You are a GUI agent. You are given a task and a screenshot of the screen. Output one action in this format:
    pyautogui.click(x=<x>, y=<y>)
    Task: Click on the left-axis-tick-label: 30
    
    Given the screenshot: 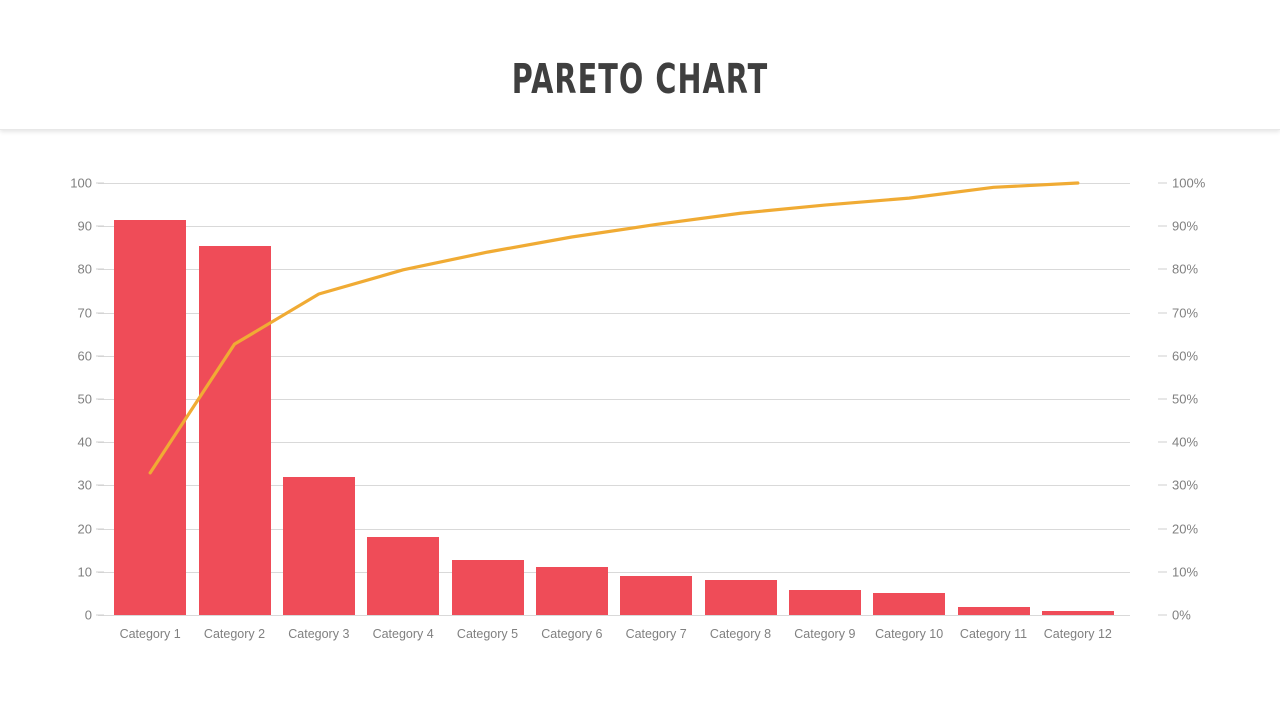 What is the action you would take?
    pyautogui.click(x=84, y=485)
    